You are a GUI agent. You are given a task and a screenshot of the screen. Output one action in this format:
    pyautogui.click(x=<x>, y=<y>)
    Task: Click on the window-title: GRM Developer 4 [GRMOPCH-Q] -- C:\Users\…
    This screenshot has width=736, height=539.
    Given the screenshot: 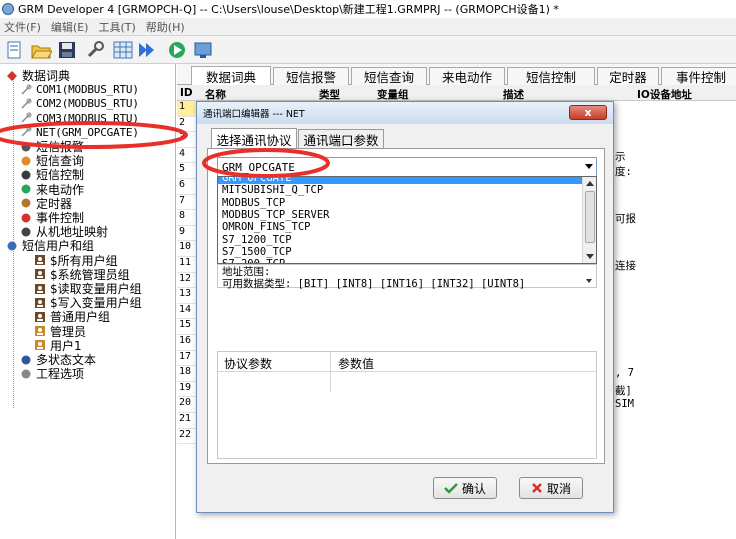 What is the action you would take?
    pyautogui.click(x=288, y=9)
    